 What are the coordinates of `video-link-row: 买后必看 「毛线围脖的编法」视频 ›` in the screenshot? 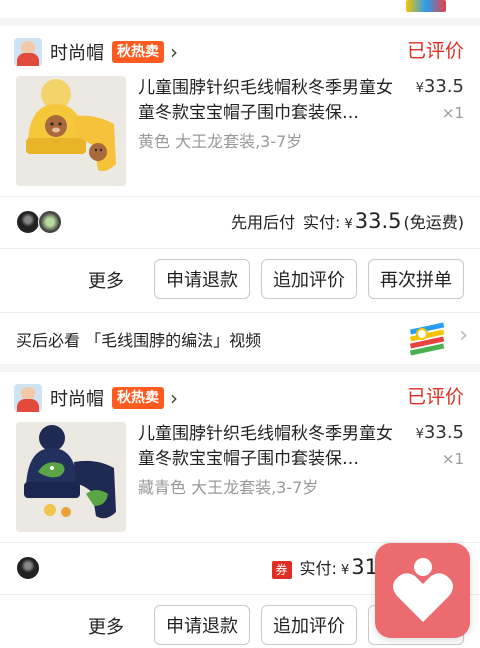 It's located at (240, 338).